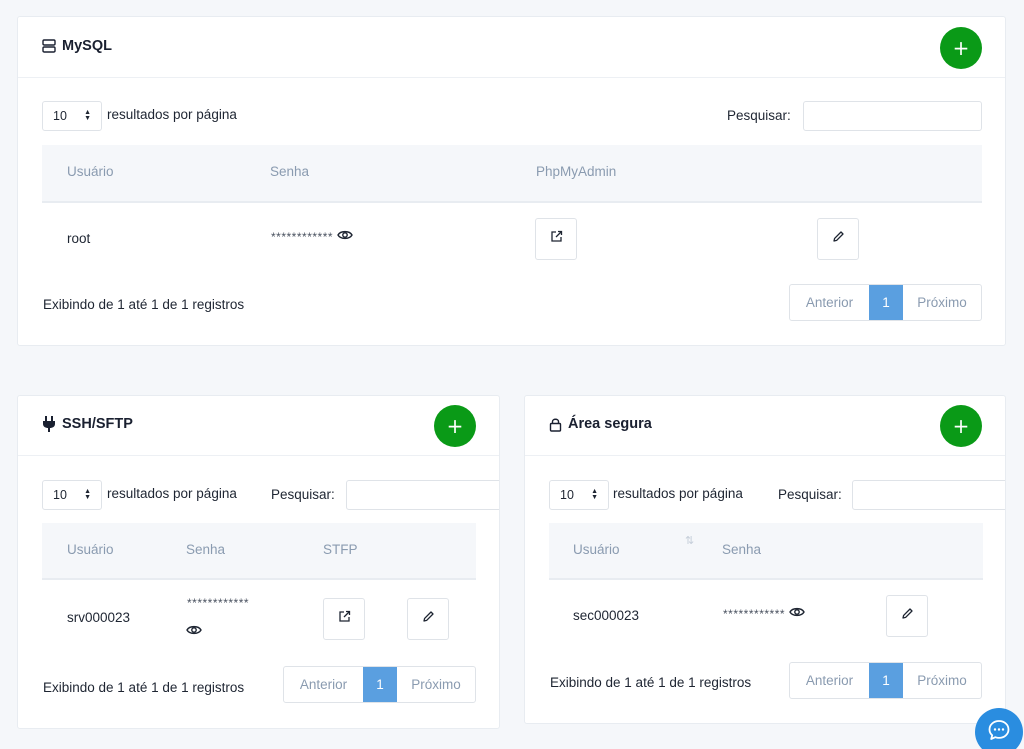  What do you see at coordinates (60, 116) in the screenshot?
I see `mysql-length-value: 10` at bounding box center [60, 116].